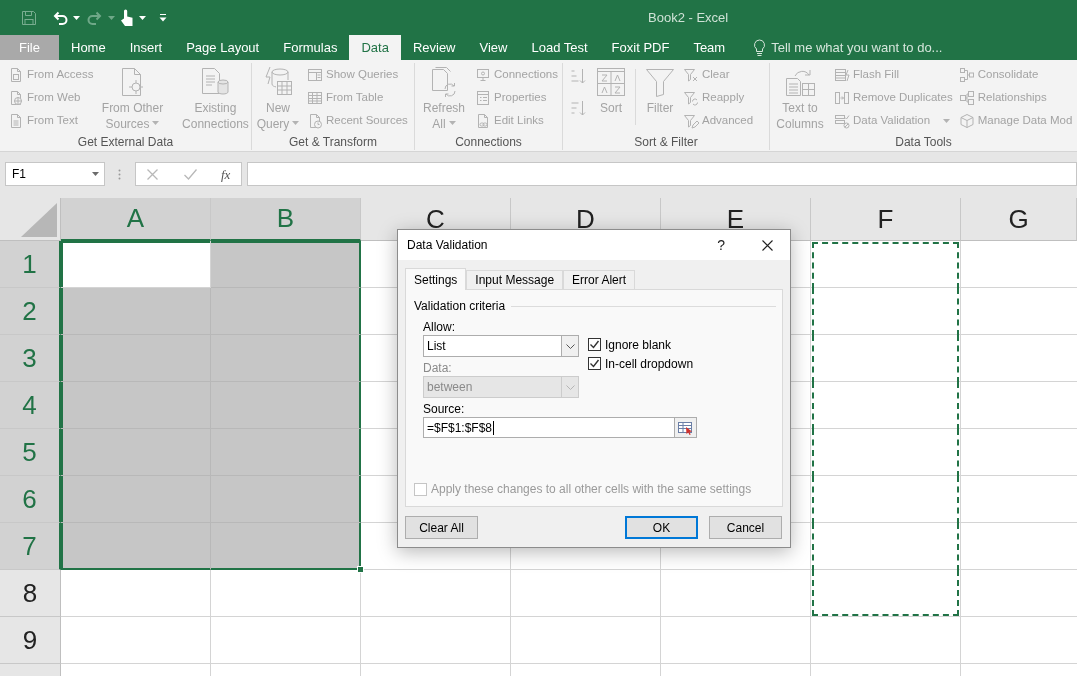 This screenshot has width=1077, height=676. I want to click on ribbon-tab: Load Test, so click(559, 47).